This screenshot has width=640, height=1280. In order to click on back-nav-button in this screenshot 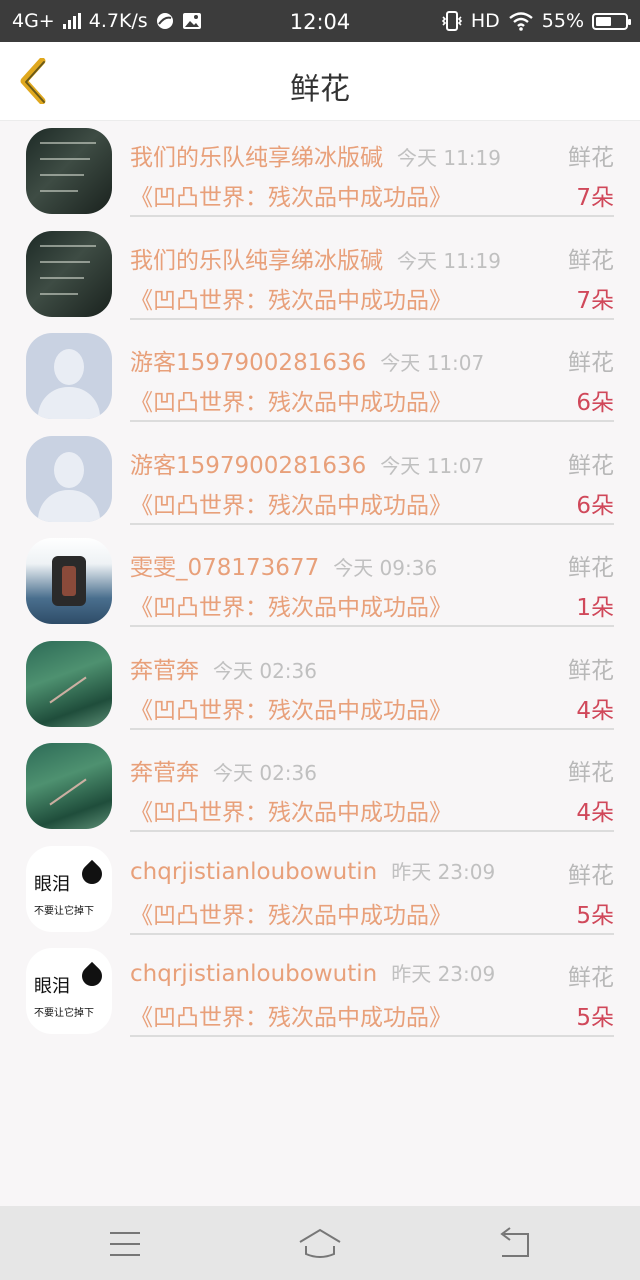, I will do `click(516, 1244)`.